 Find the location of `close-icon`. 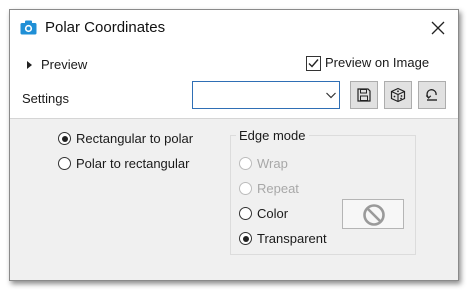

close-icon is located at coordinates (438, 28).